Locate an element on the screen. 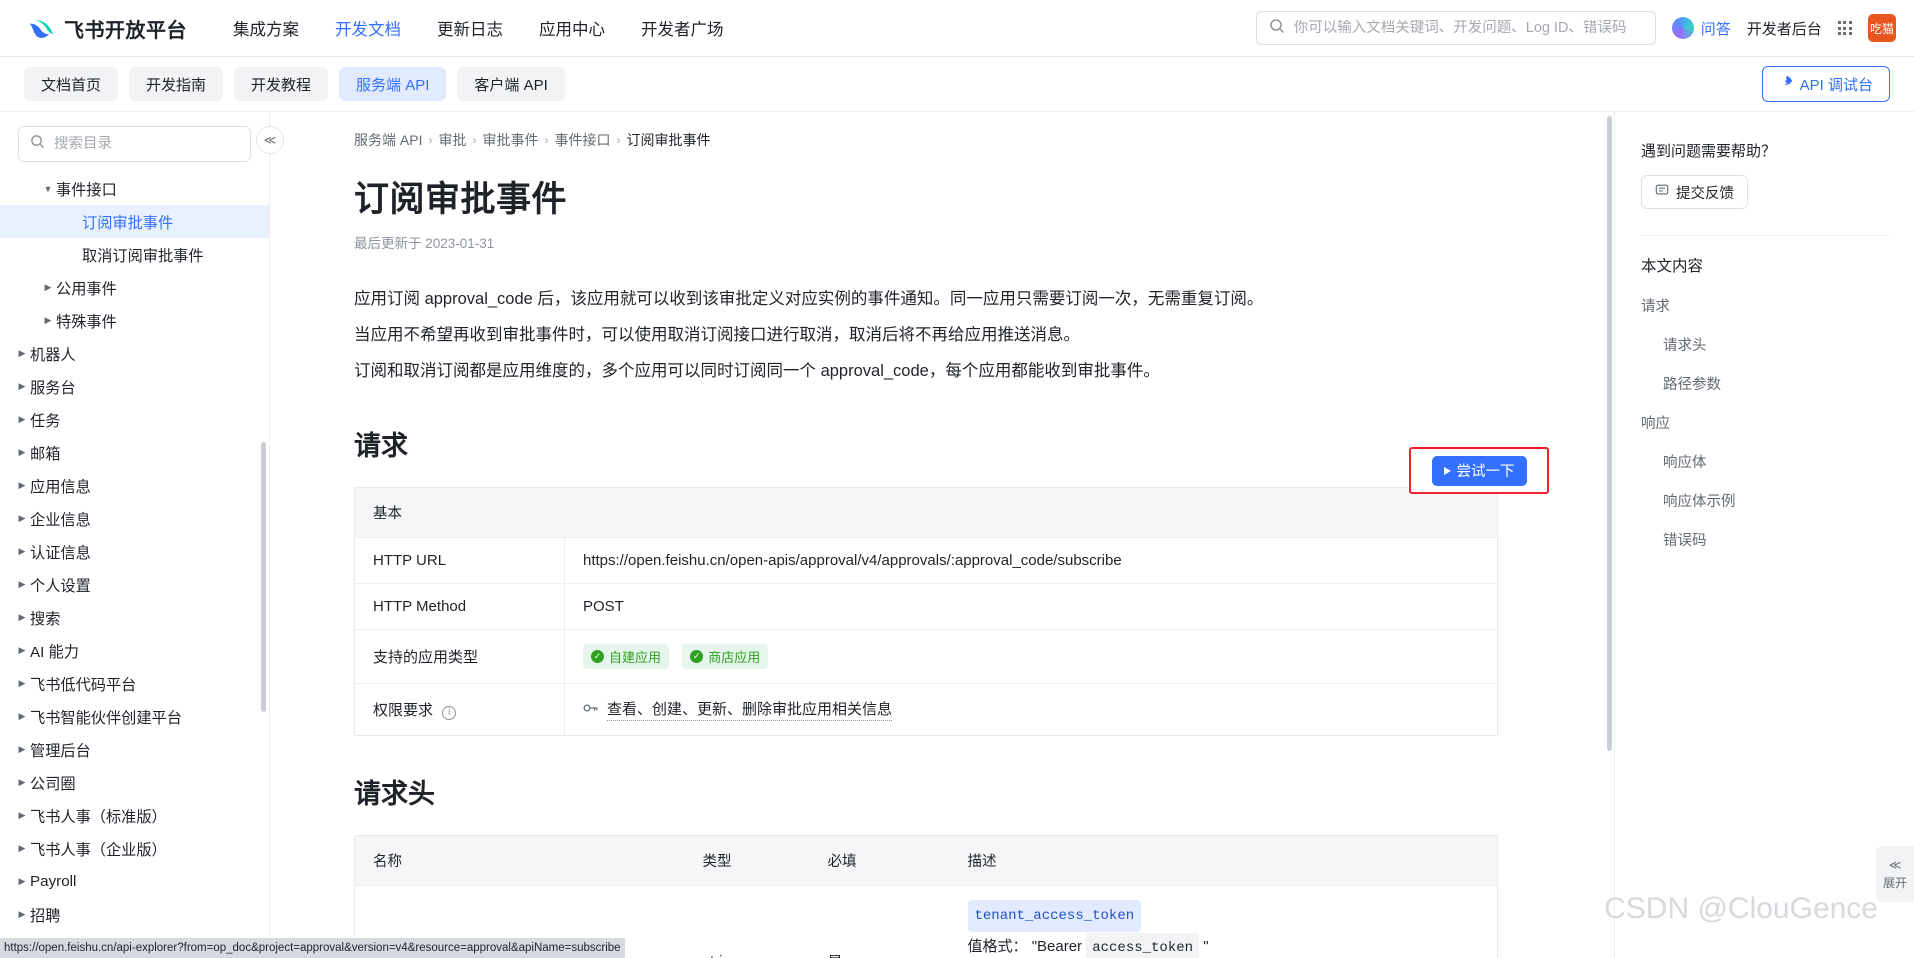  last-updated: 最后更新于 2023-01-31 is located at coordinates (424, 243).